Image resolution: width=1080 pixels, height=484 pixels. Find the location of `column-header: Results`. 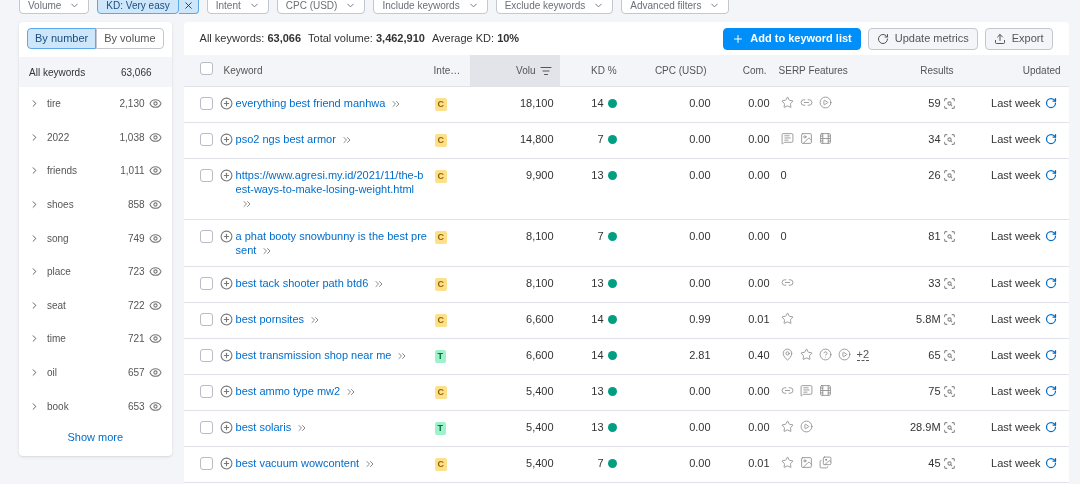

column-header: Results is located at coordinates (920, 70).